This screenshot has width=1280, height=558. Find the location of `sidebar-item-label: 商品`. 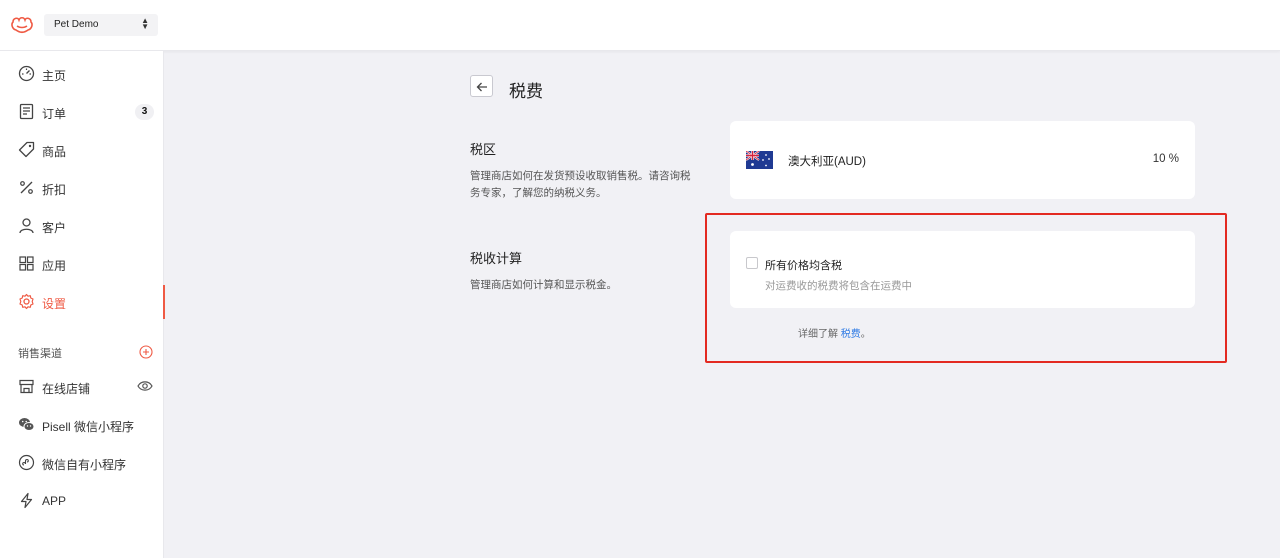

sidebar-item-label: 商品 is located at coordinates (54, 152).